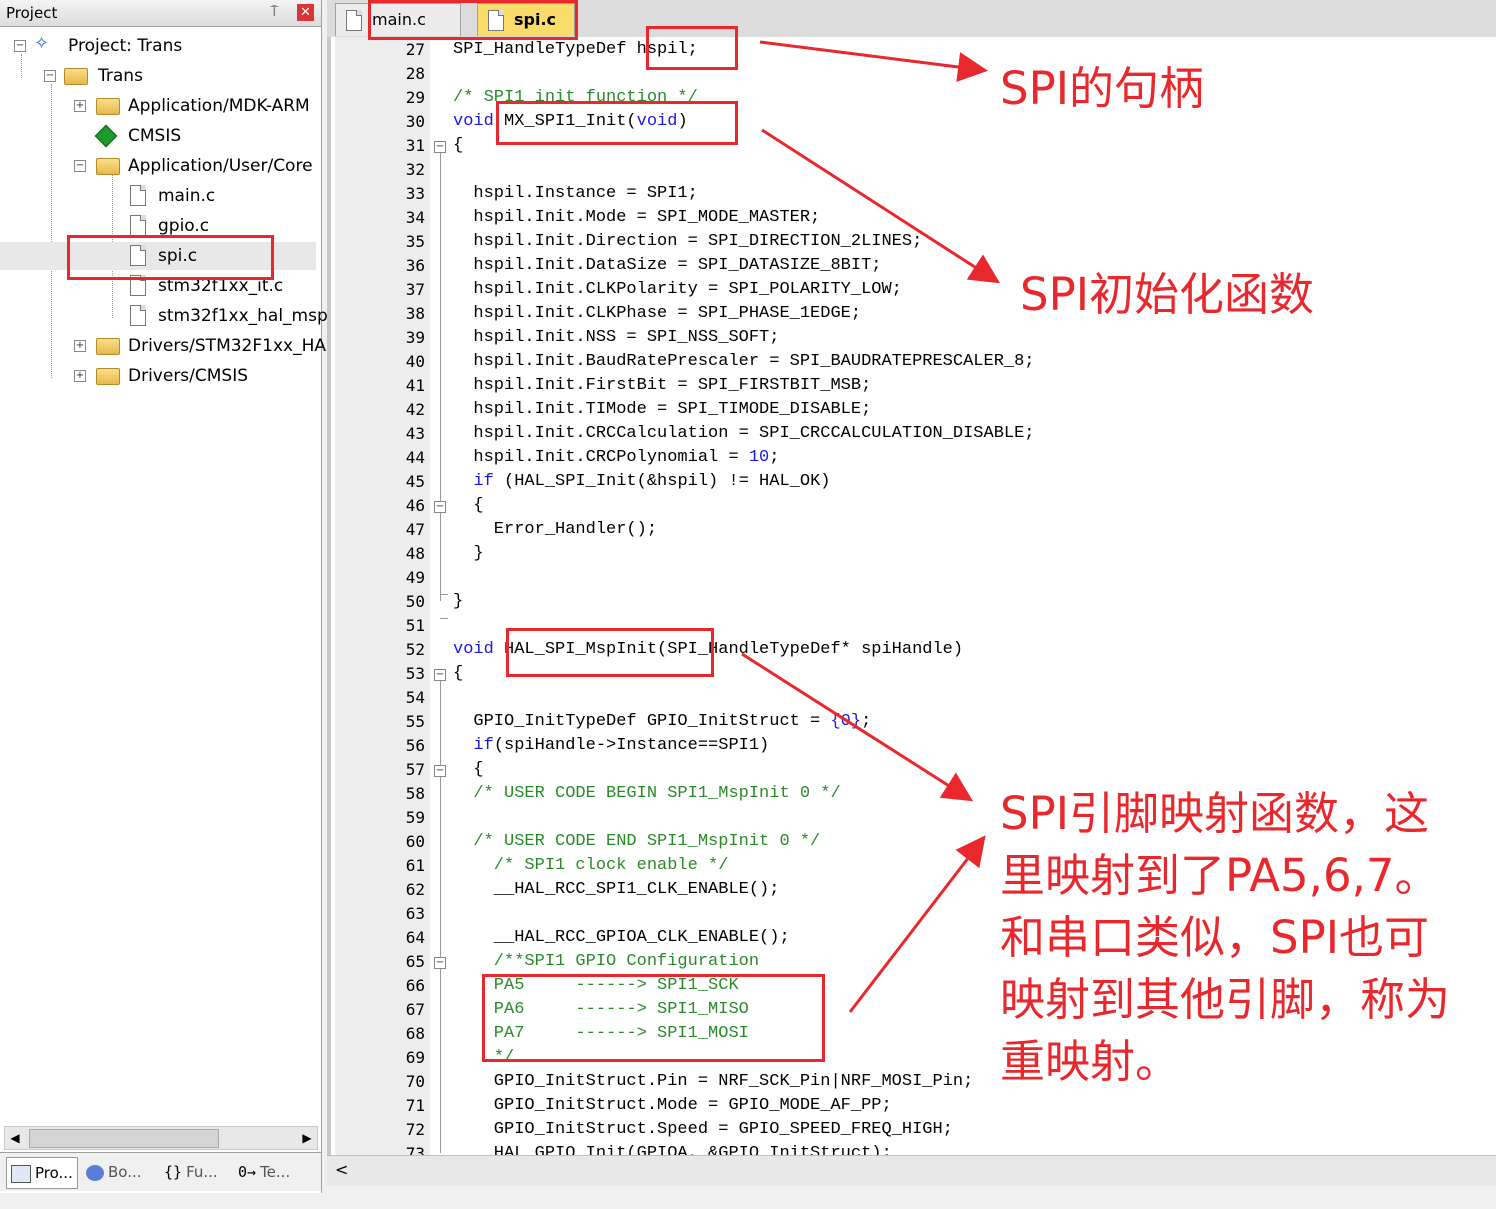 Image resolution: width=1496 pixels, height=1209 pixels. What do you see at coordinates (1167, 294) in the screenshot?
I see `annotation-init-note: SPI初始化函数` at bounding box center [1167, 294].